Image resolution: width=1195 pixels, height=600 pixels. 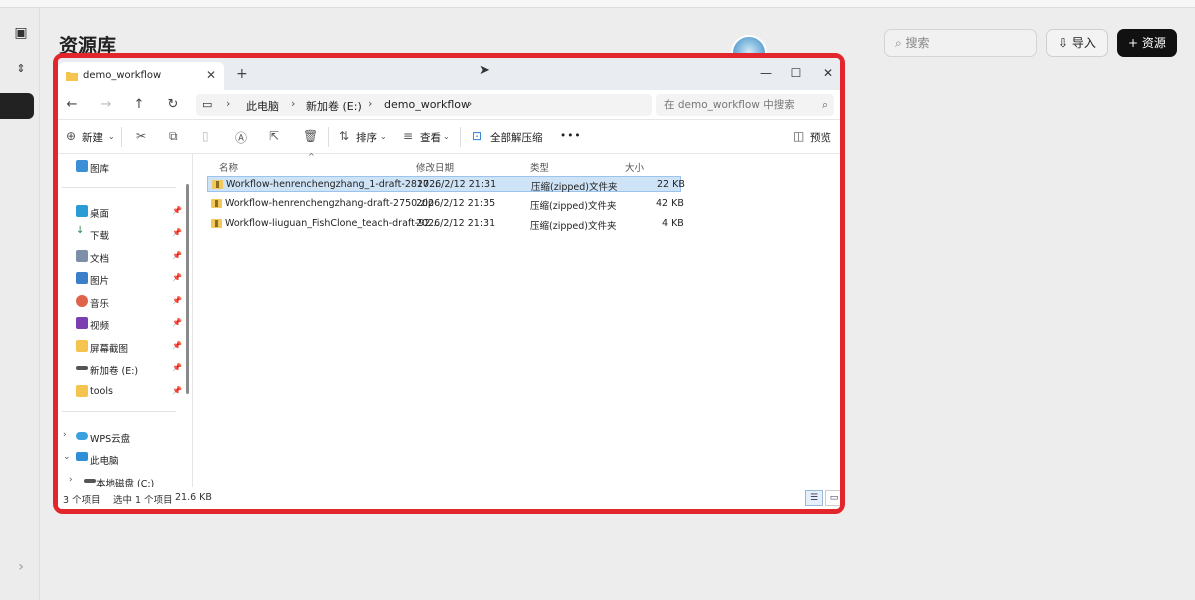 What do you see at coordinates (173, 105) in the screenshot?
I see `refresh-icon: ↻` at bounding box center [173, 105].